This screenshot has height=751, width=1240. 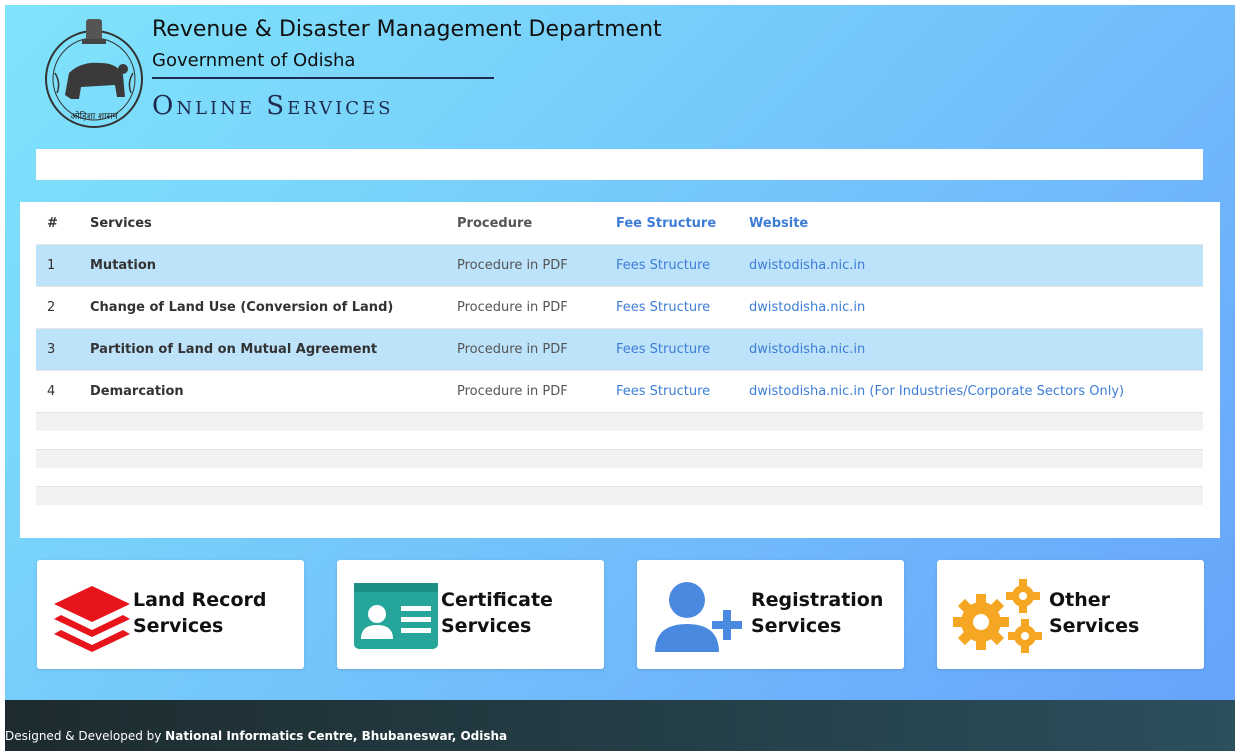 I want to click on department-title: Revenue & Disaster Management Department, so click(x=407, y=29).